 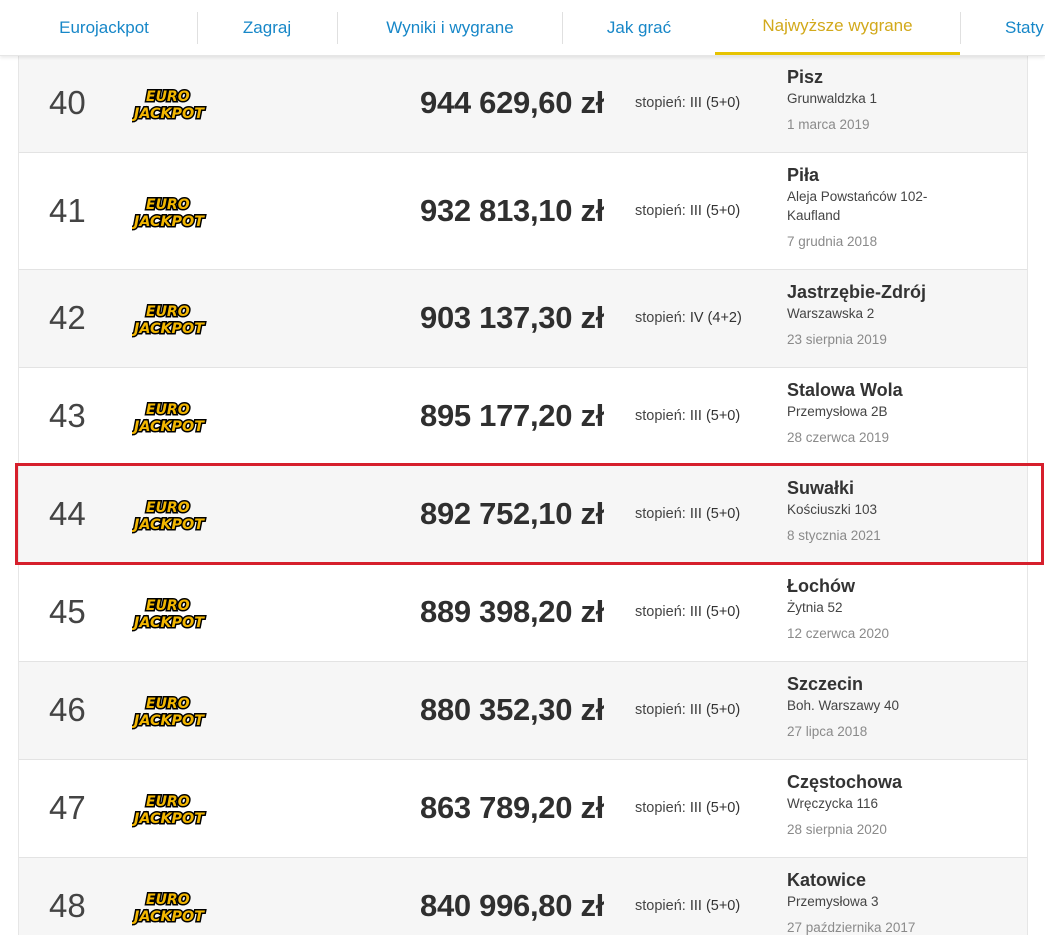 I want to click on rank-number: 44, so click(x=67, y=513).